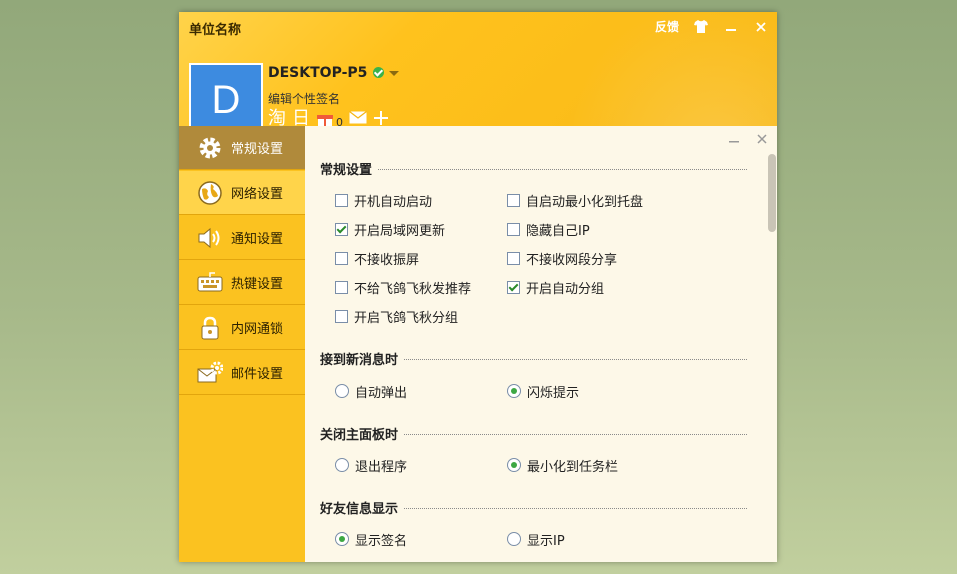 This screenshot has height=574, width=957. I want to click on checkbox-start-minimized: 自启动最小化到托盘, so click(575, 201).